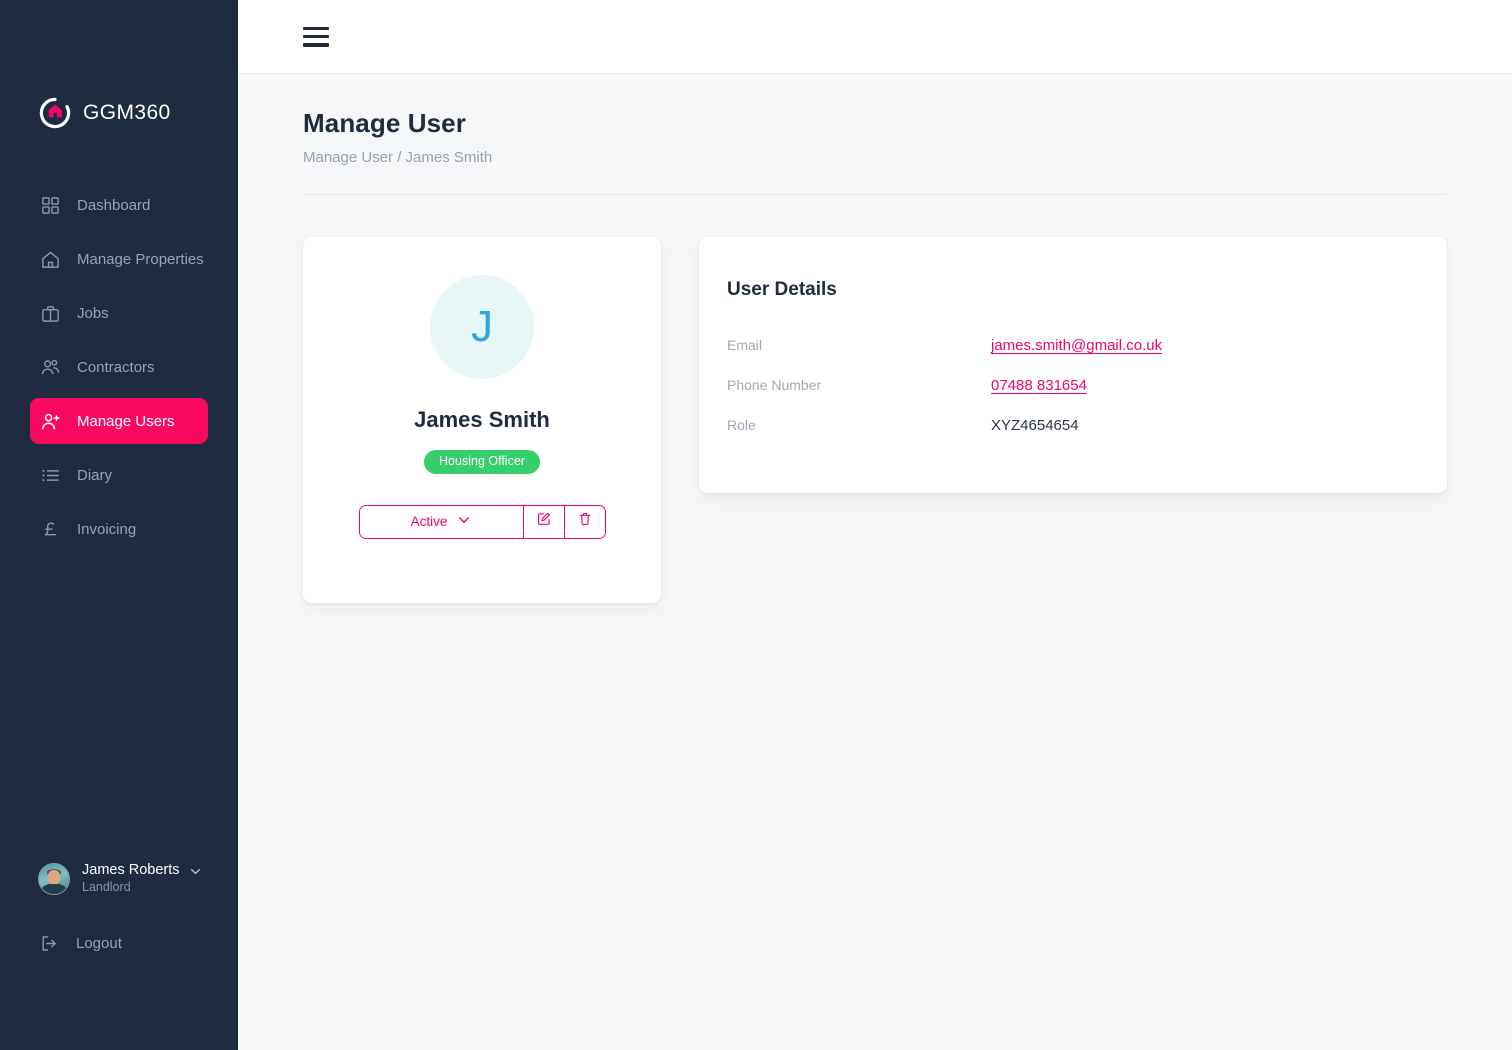 This screenshot has height=1050, width=1512. I want to click on user-profile-card: J James Smith Housing Officer Active, so click(482, 420).